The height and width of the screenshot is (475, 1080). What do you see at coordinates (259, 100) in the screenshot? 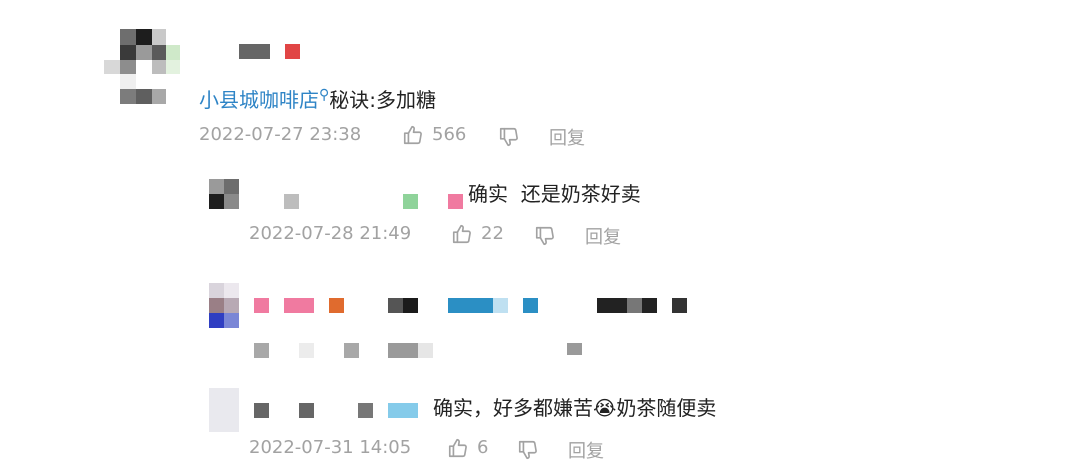
I see `mention-link: 小县城咖啡店` at bounding box center [259, 100].